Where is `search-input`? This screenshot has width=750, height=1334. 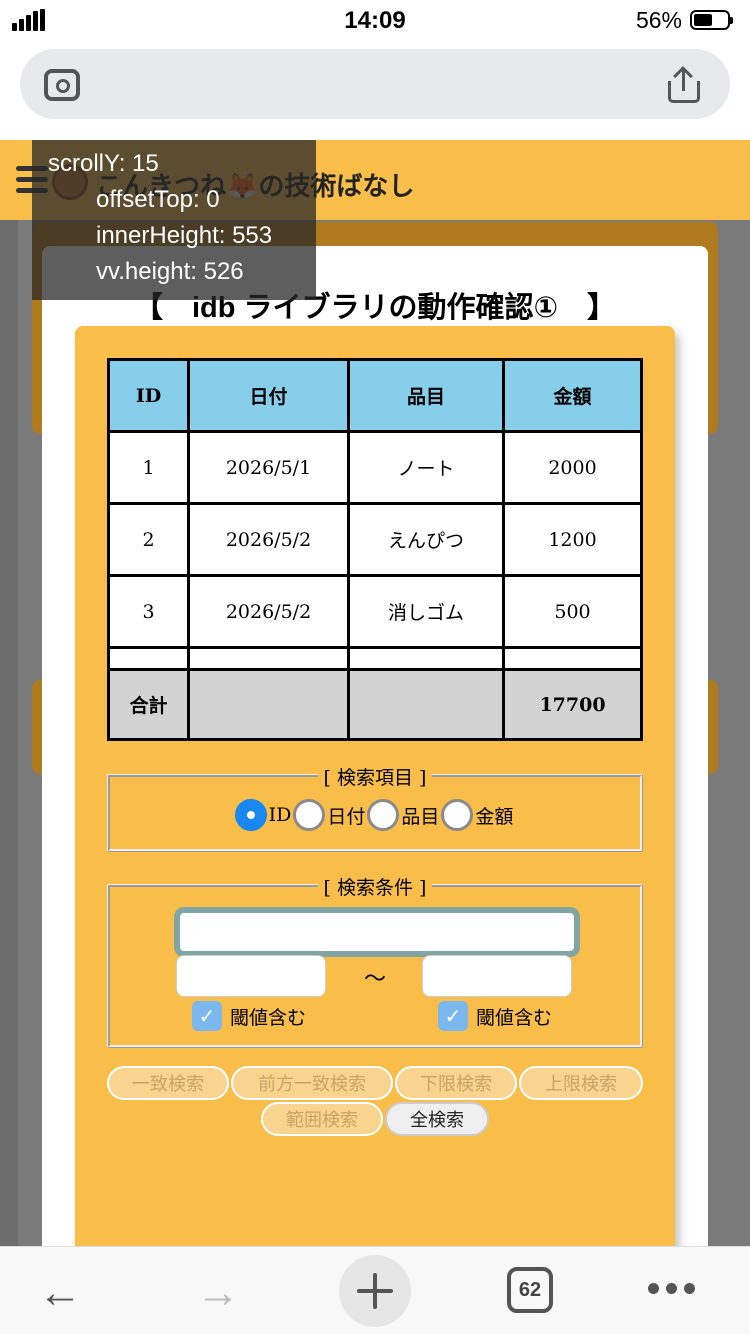 search-input is located at coordinates (377, 932).